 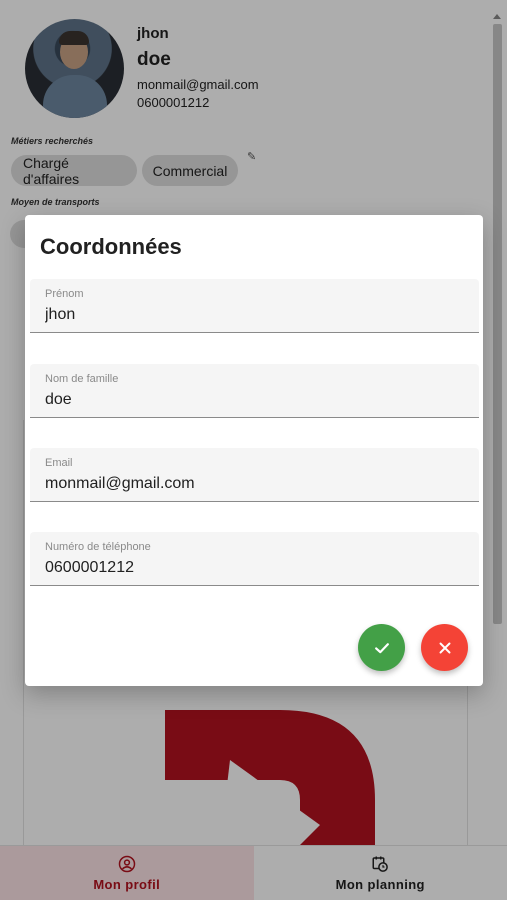 I want to click on email-field: Email, so click(x=254, y=475).